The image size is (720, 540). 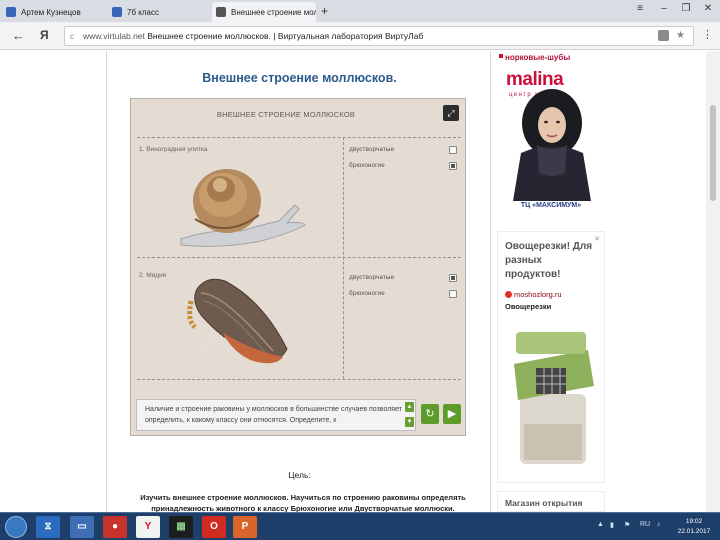 What do you see at coordinates (153, 275) in the screenshot?
I see `specimen-label-mussel: 2. Мидия` at bounding box center [153, 275].